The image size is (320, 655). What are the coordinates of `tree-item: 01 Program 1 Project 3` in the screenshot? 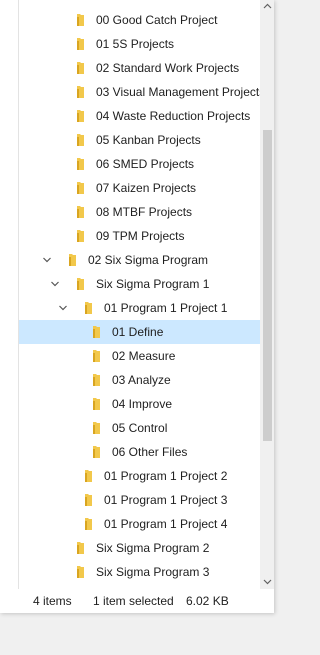 It's located at (130, 500).